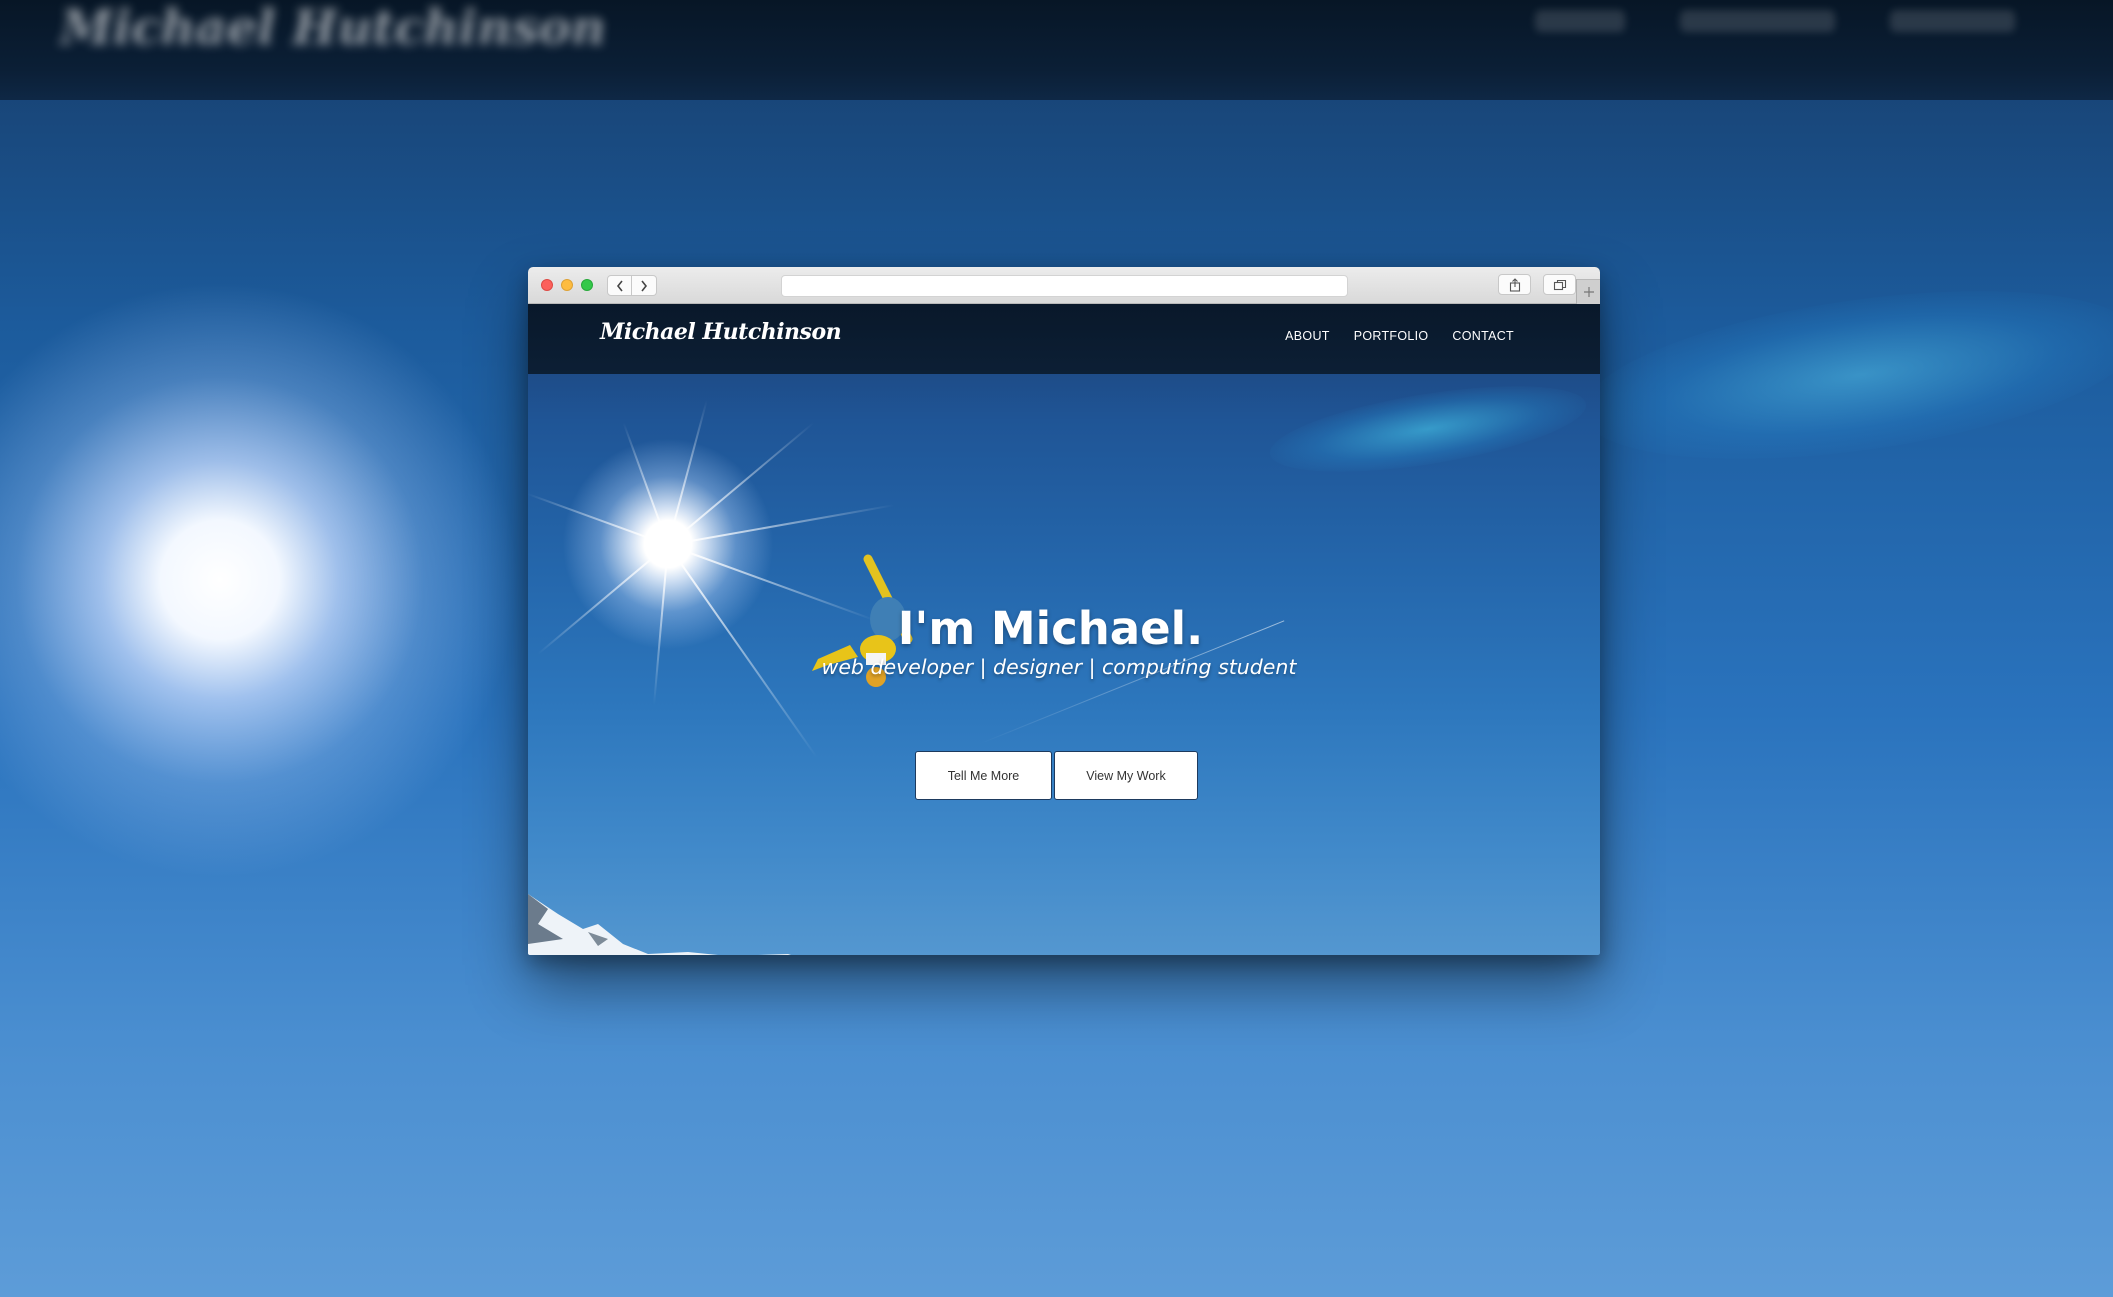  Describe the element at coordinates (333, 28) in the screenshot. I see `background-logo: Michael Hutchinson` at that location.